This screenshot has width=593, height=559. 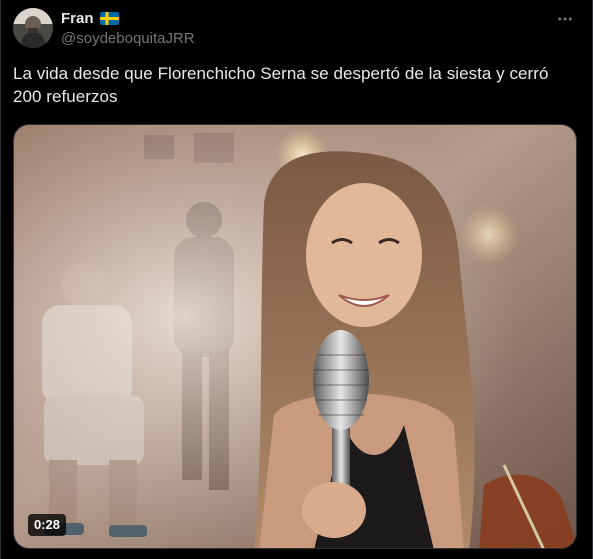 I want to click on more-options-icon, so click(x=565, y=19).